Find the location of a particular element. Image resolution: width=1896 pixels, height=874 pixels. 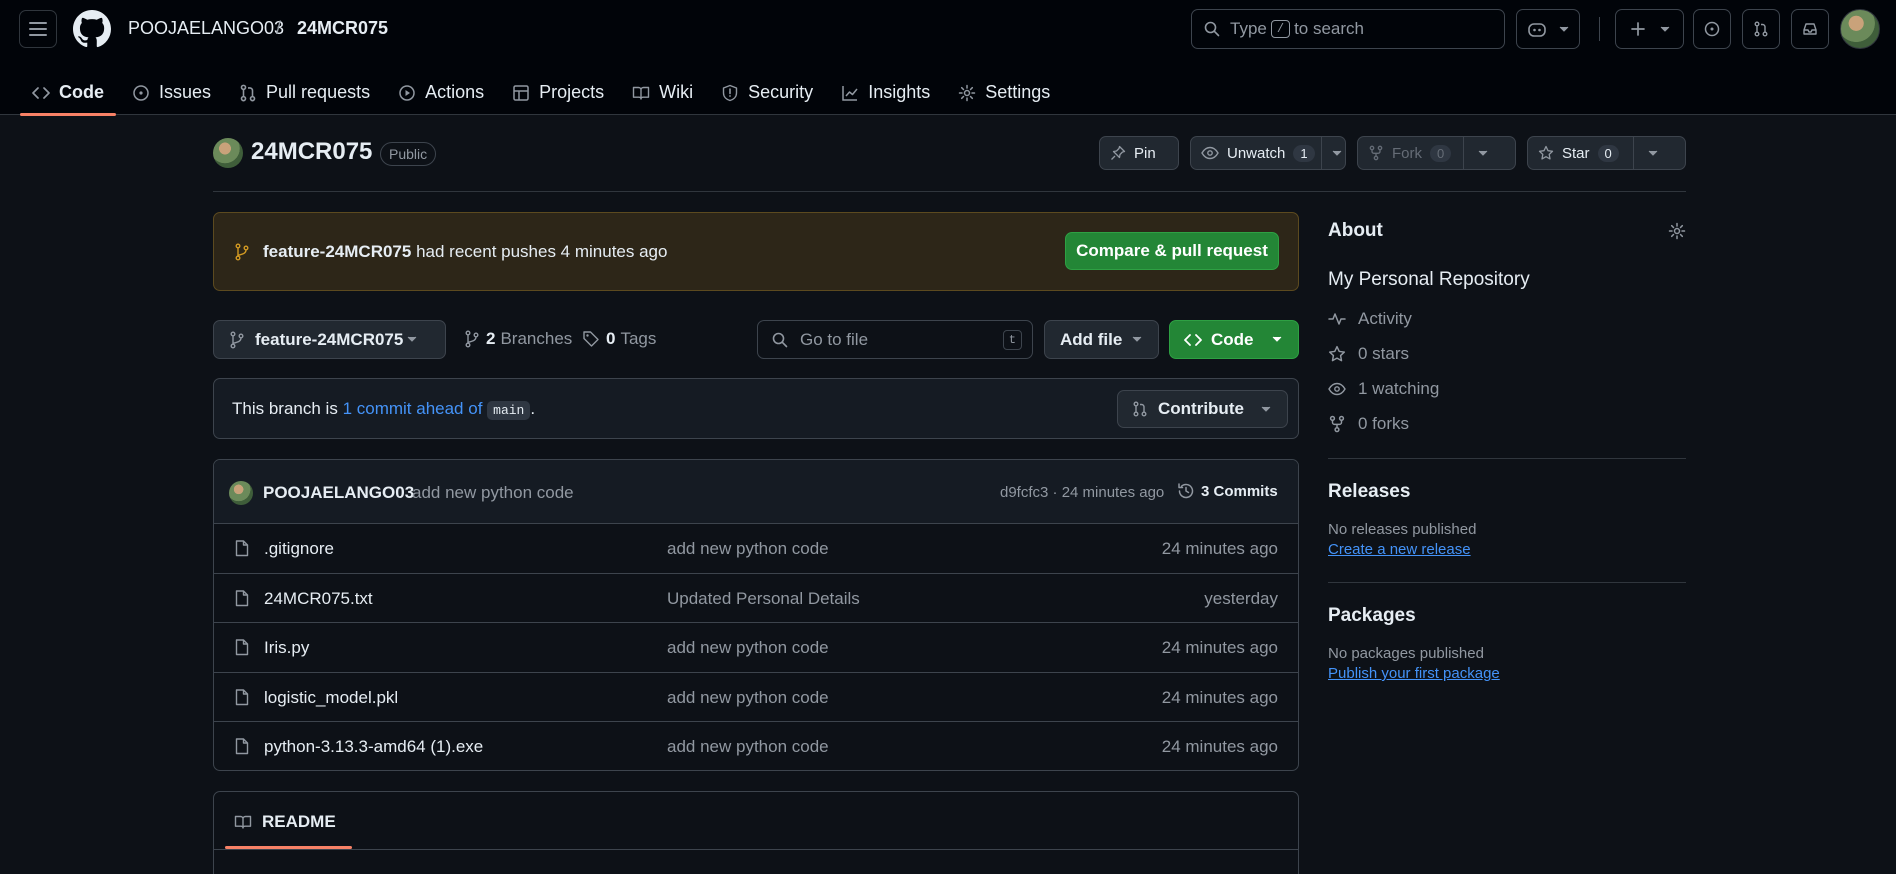

star-icon is located at coordinates (1337, 353).